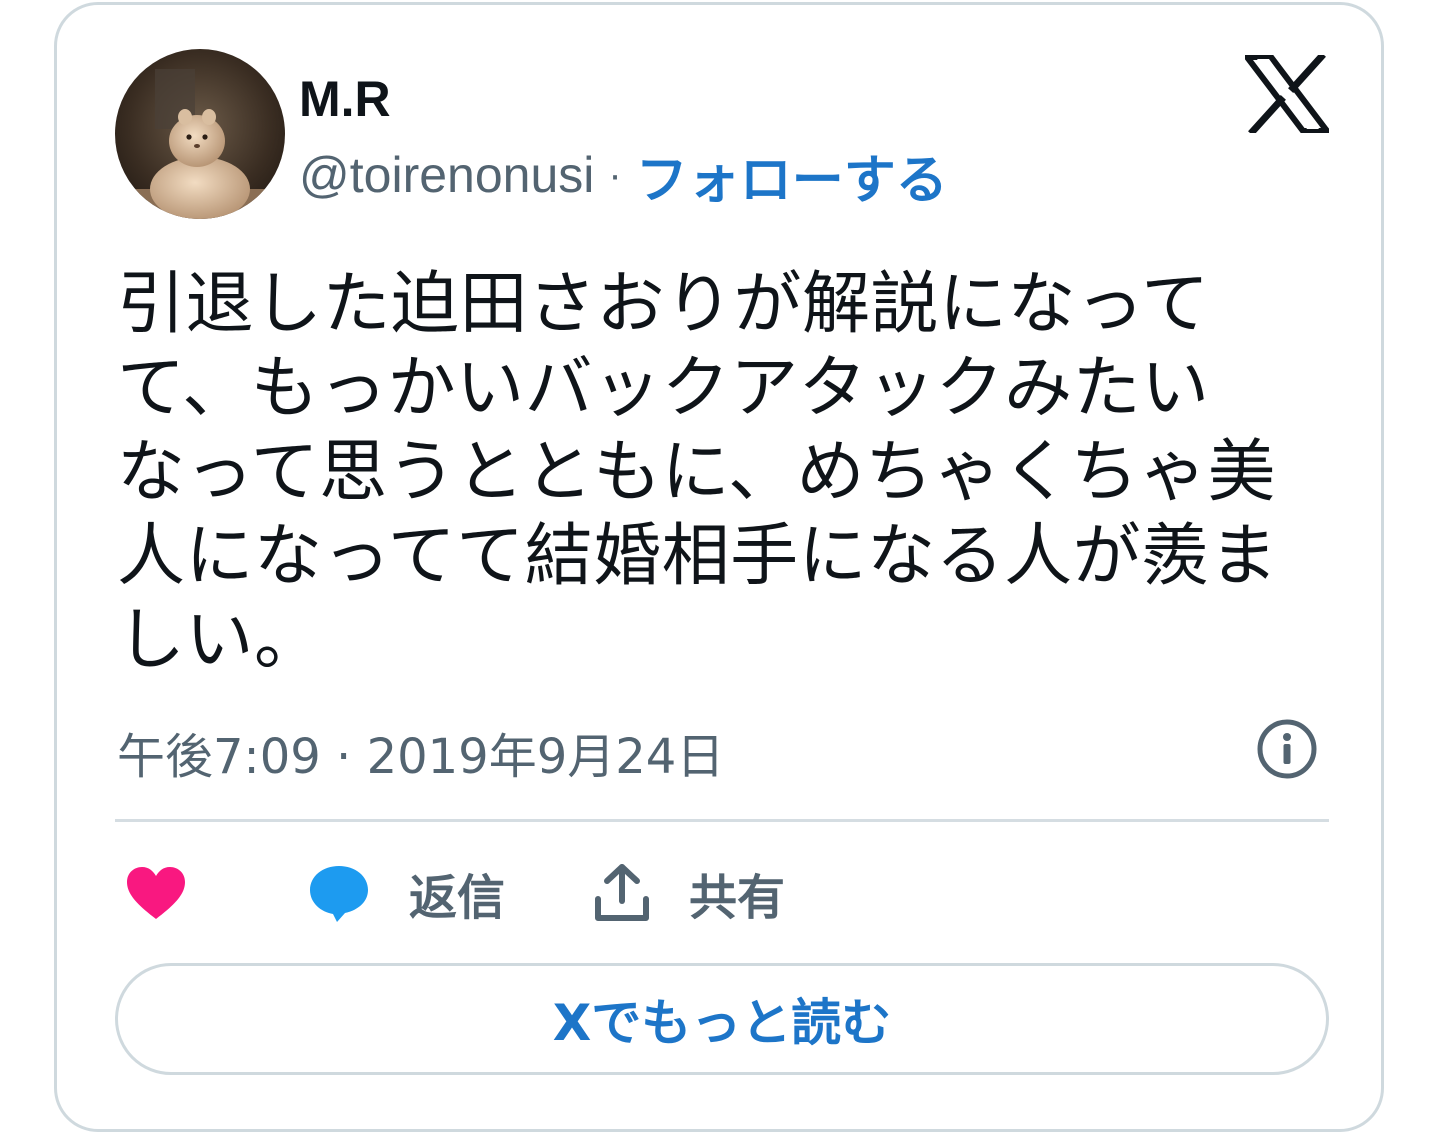  Describe the element at coordinates (622, 892) in the screenshot. I see `share-upload-icon` at that location.